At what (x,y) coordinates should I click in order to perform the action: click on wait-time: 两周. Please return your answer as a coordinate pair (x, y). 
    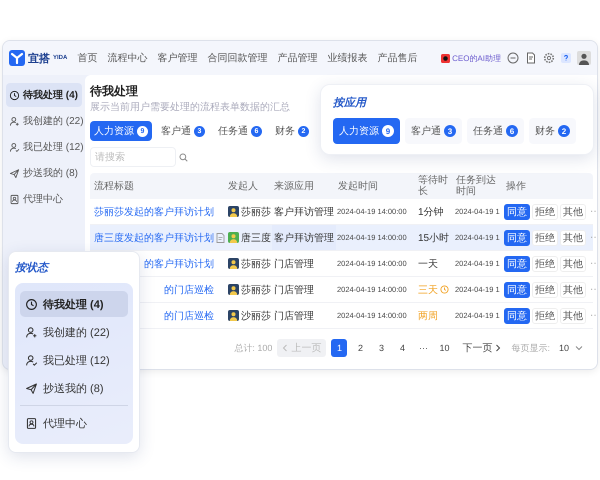
    Looking at the image, I should click on (428, 316).